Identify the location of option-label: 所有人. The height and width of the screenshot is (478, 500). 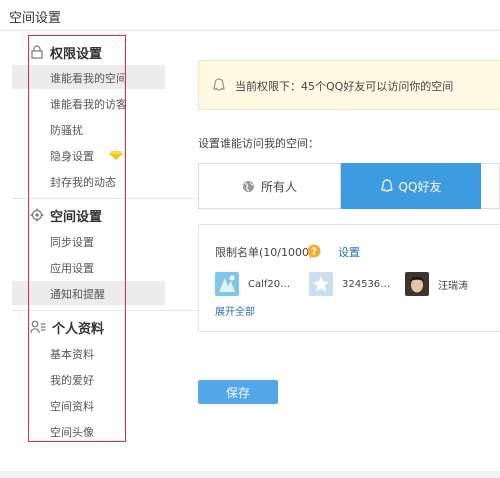
(278, 186).